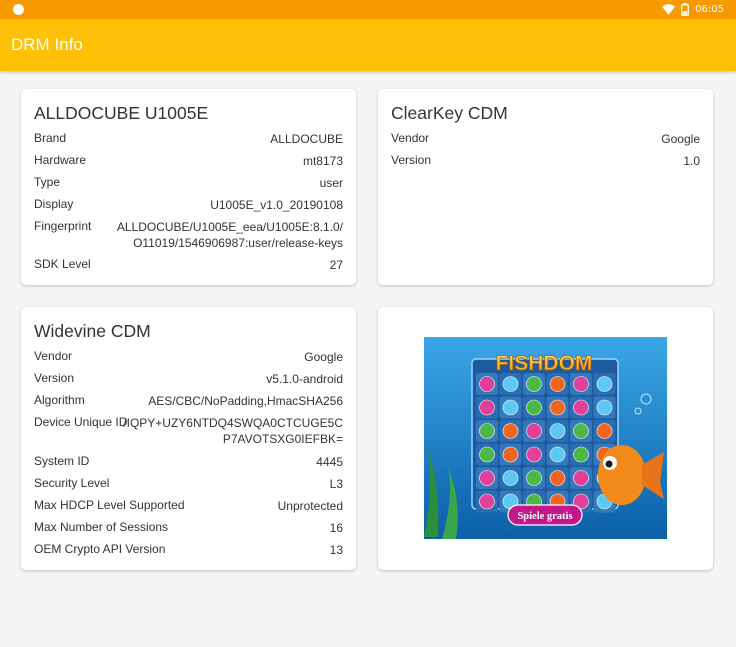 The width and height of the screenshot is (736, 647). I want to click on row-value: AES/CBC/NoPadding,HmacSHA256, so click(245, 401).